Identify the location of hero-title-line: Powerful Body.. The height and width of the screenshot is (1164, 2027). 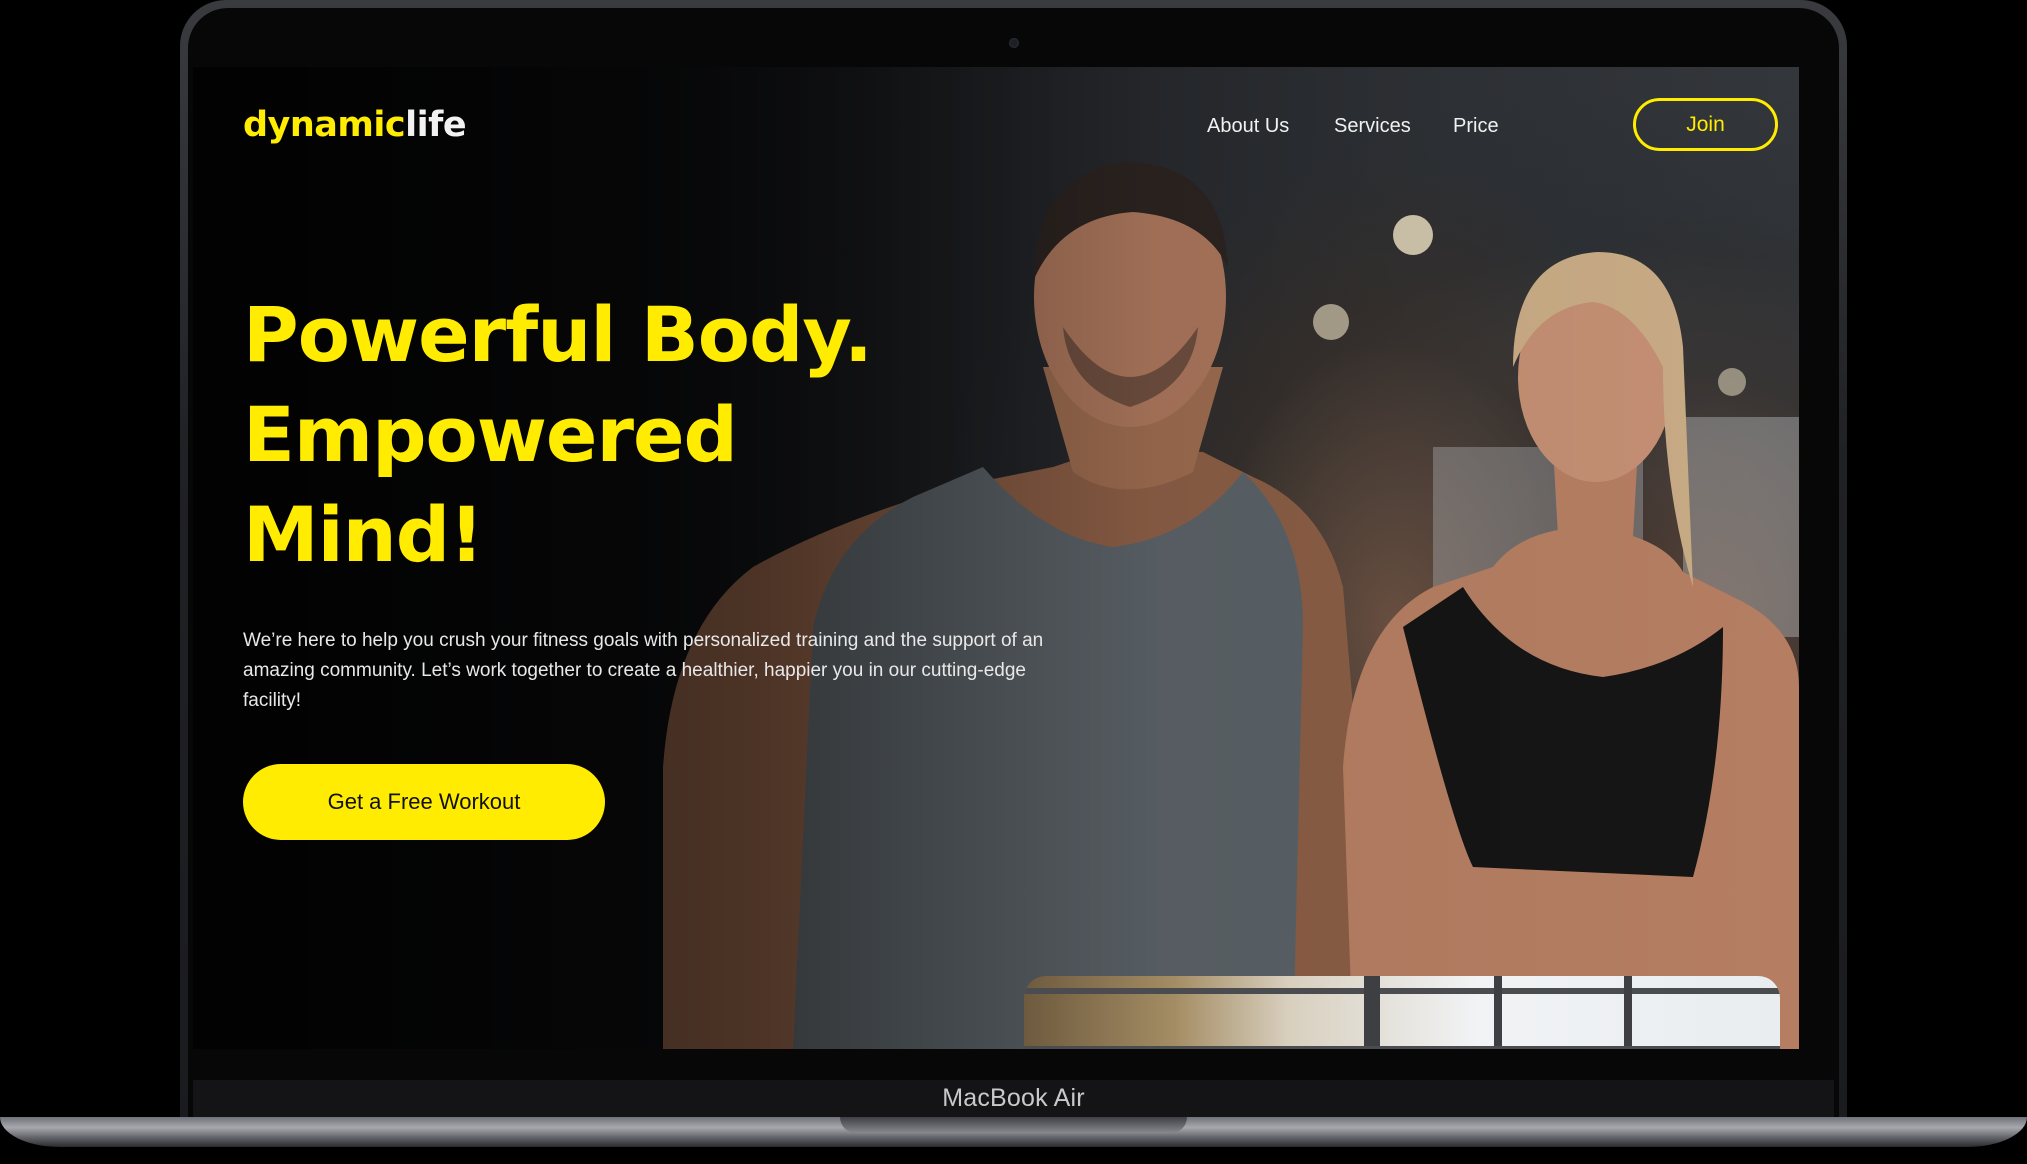
(558, 334).